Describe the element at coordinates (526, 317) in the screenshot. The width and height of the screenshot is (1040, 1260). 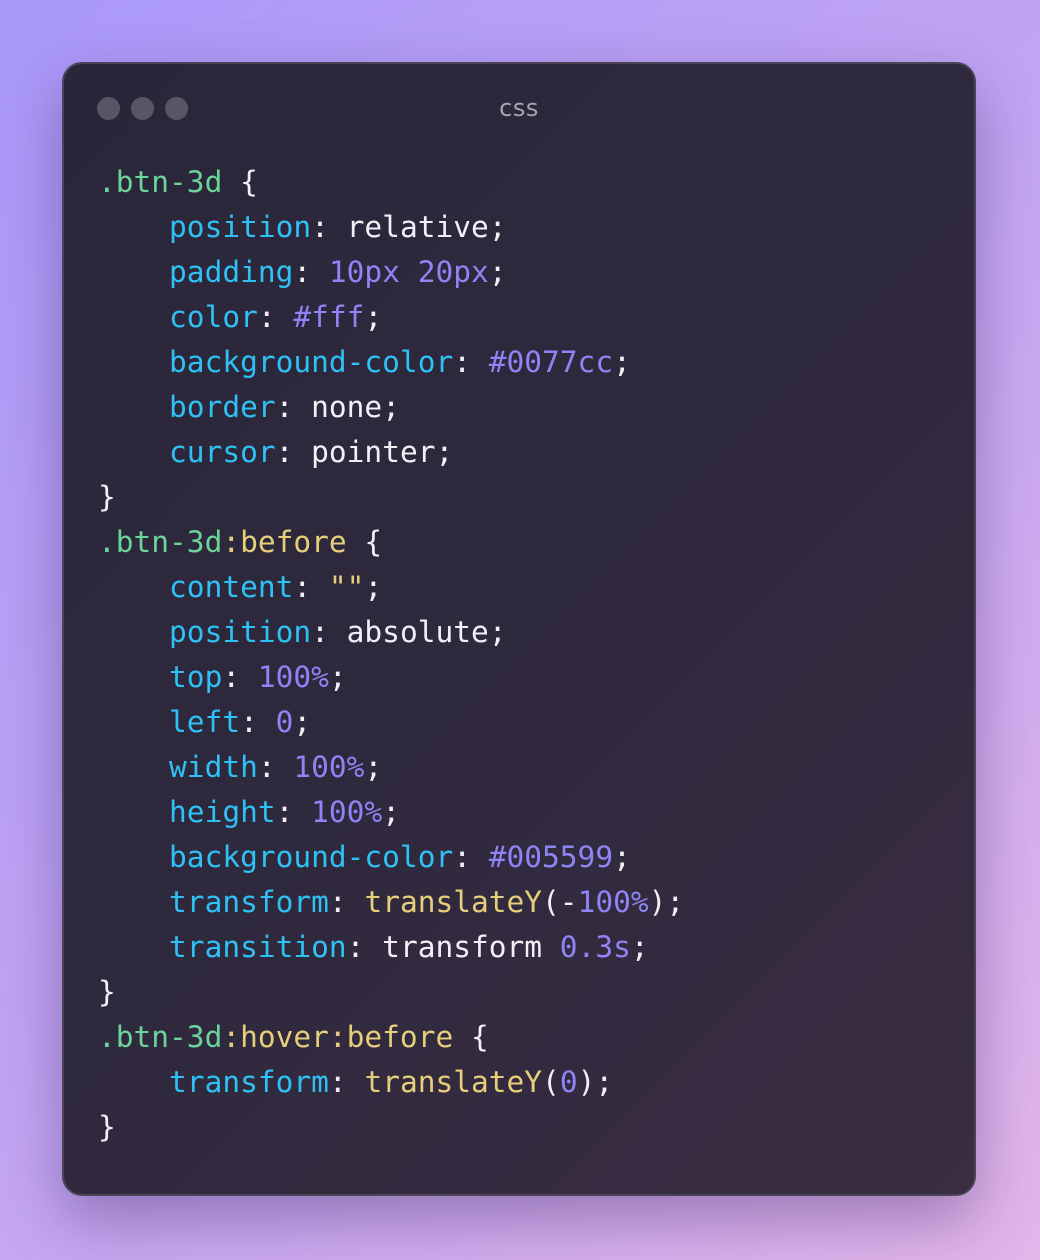
I see `code-line: color: #fff;` at that location.